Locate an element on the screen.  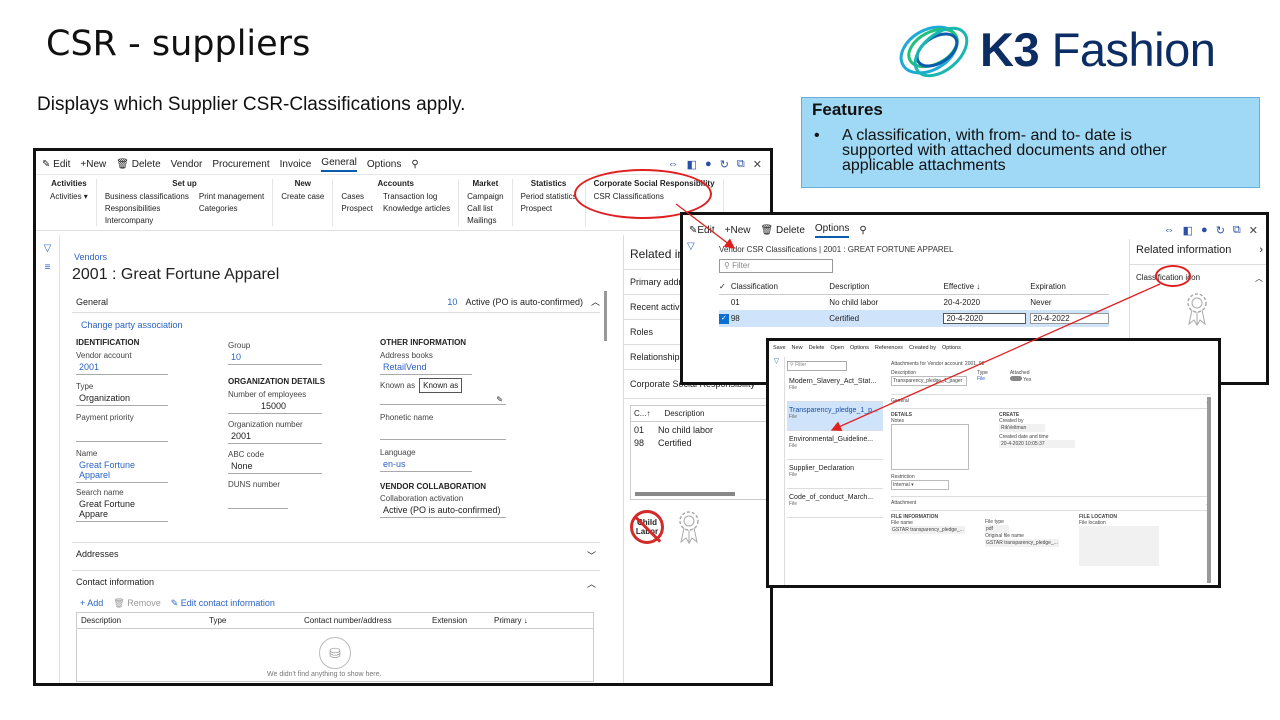
tab-procurement: Procurement is located at coordinates (240, 164).